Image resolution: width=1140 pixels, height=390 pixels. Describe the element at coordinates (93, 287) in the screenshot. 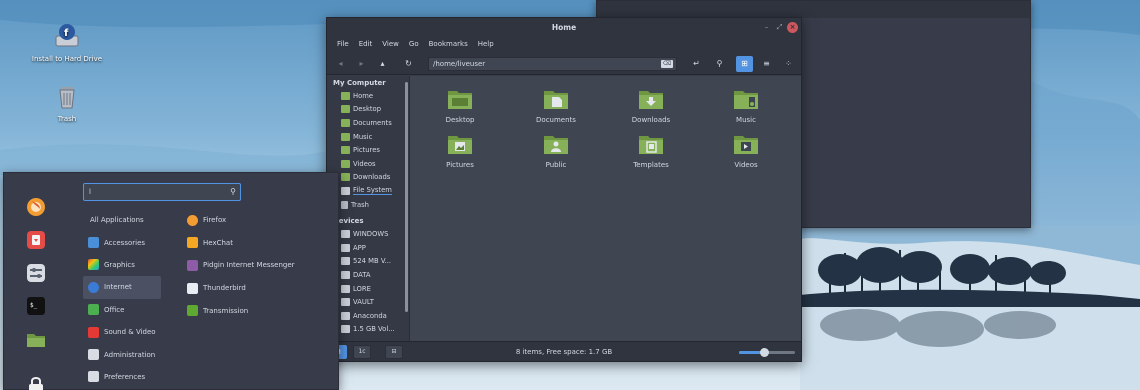

I see `internet-icon` at that location.